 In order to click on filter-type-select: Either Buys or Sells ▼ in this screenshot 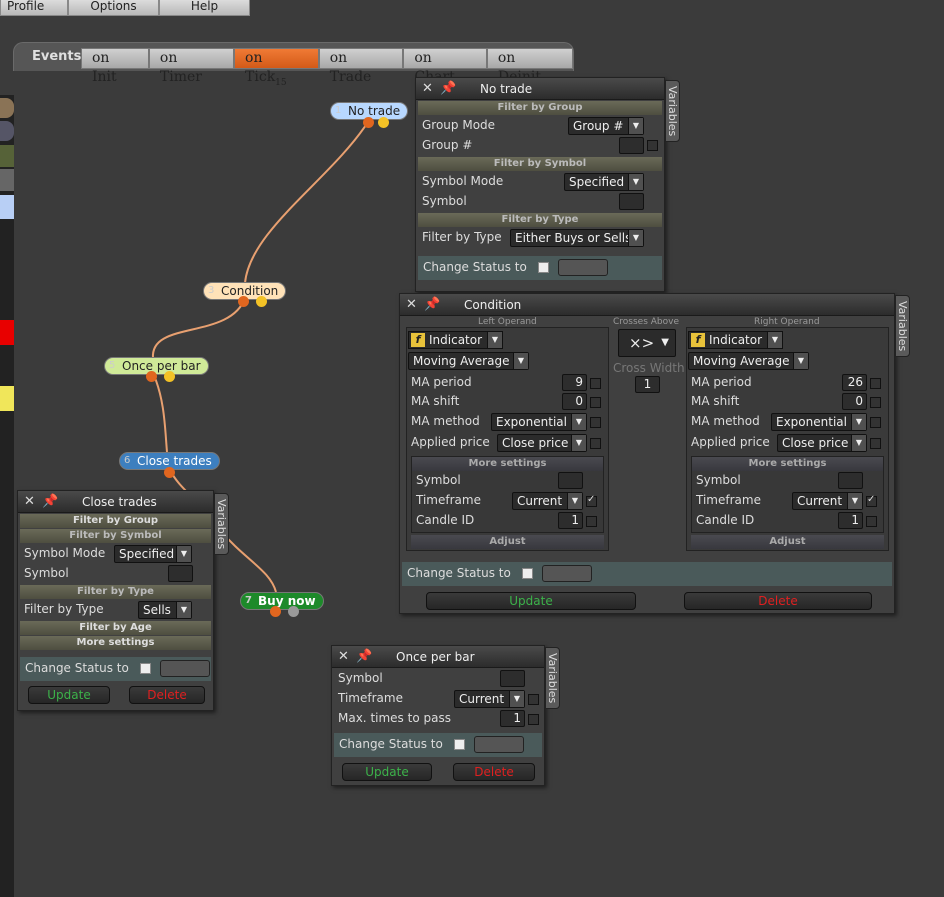, I will do `click(577, 238)`.